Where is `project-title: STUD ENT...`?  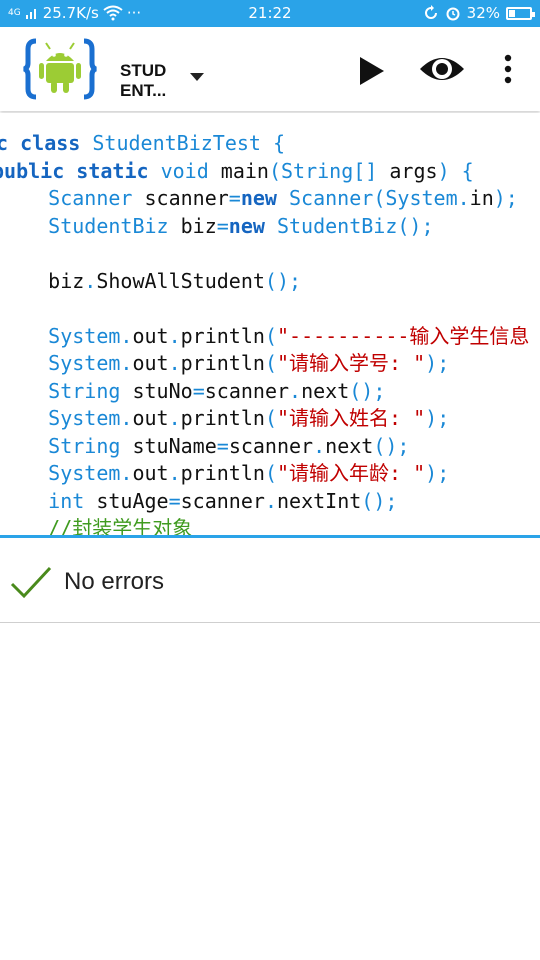 project-title: STUD ENT... is located at coordinates (155, 81).